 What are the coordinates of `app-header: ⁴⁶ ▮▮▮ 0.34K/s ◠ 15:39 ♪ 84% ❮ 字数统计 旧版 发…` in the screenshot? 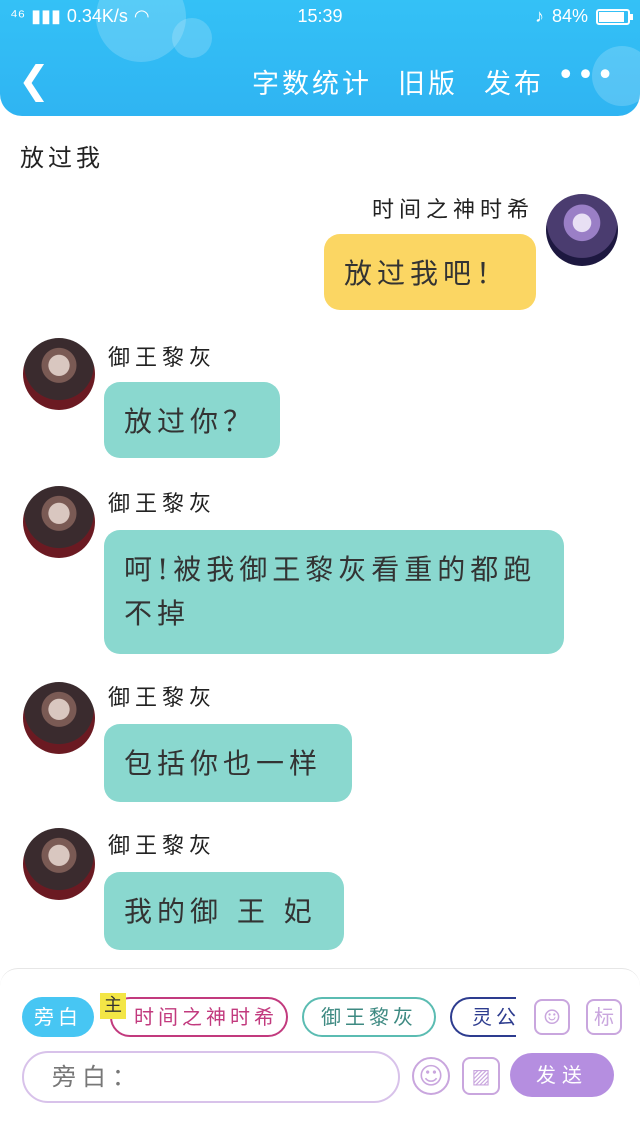 It's located at (320, 58).